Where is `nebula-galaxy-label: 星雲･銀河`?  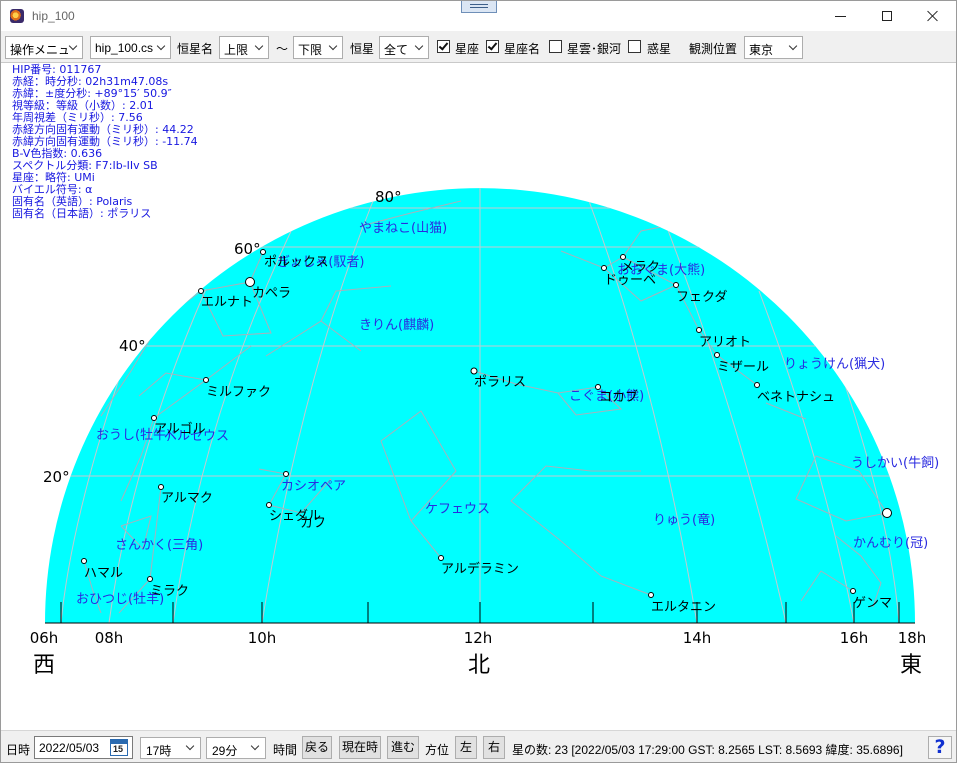
nebula-galaxy-label: 星雲･銀河 is located at coordinates (594, 49).